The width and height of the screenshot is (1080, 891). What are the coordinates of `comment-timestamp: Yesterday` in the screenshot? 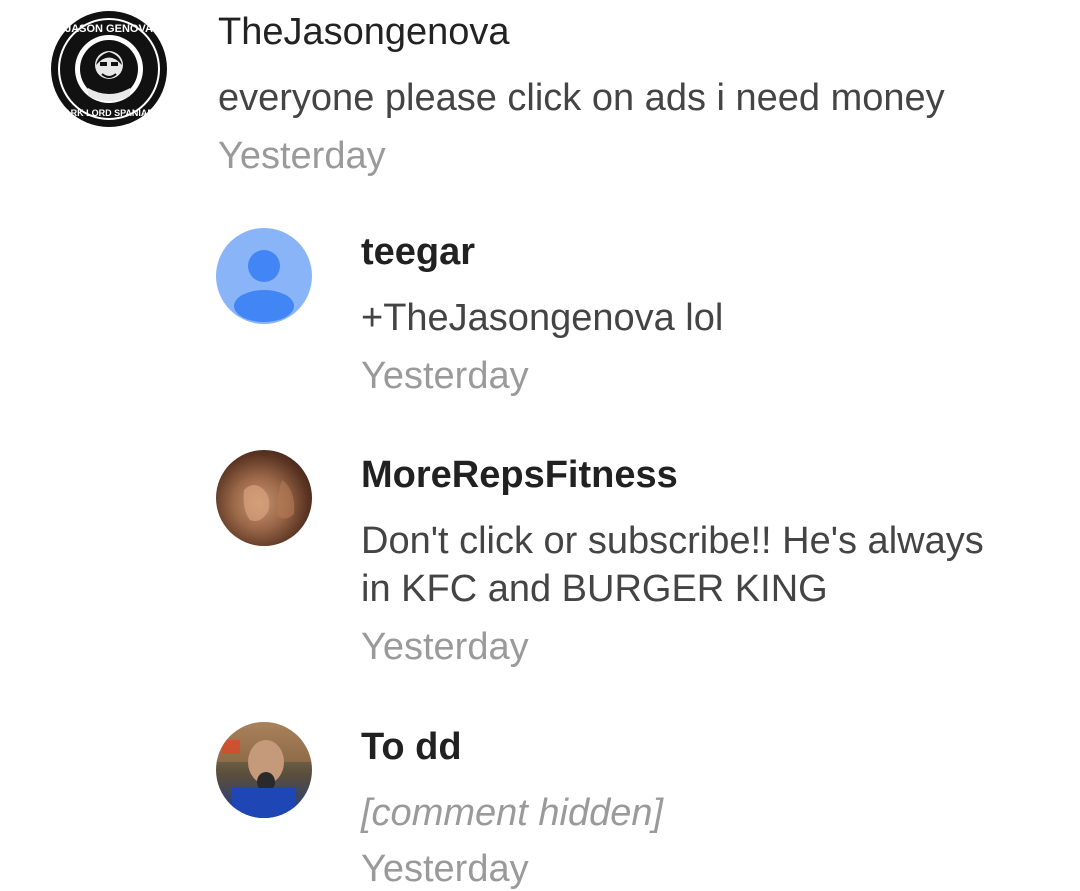 It's located at (302, 156).